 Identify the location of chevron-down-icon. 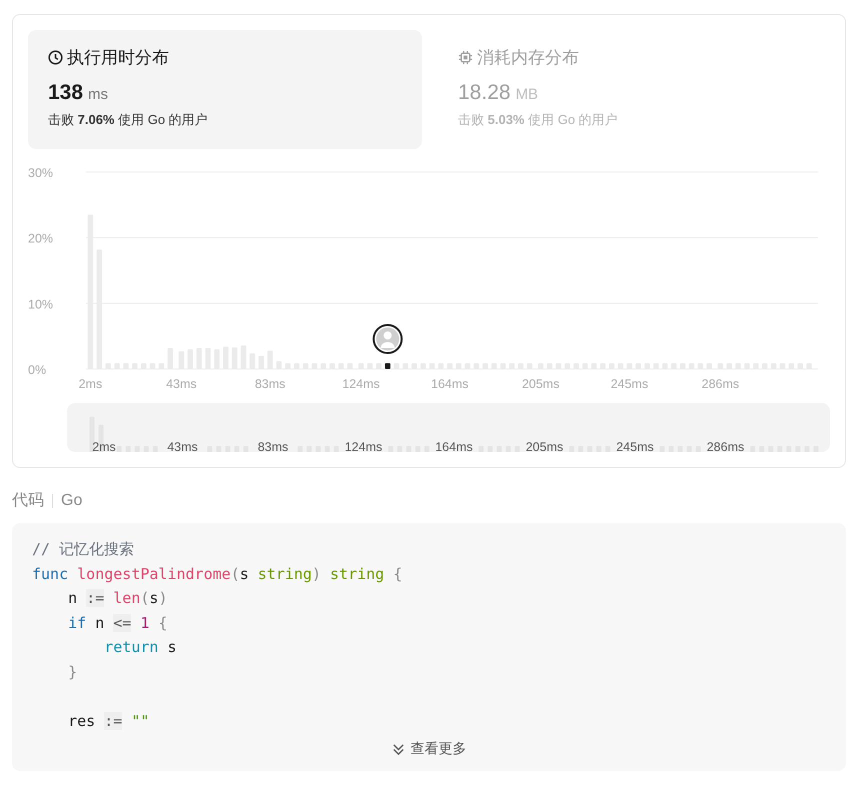
(398, 749).